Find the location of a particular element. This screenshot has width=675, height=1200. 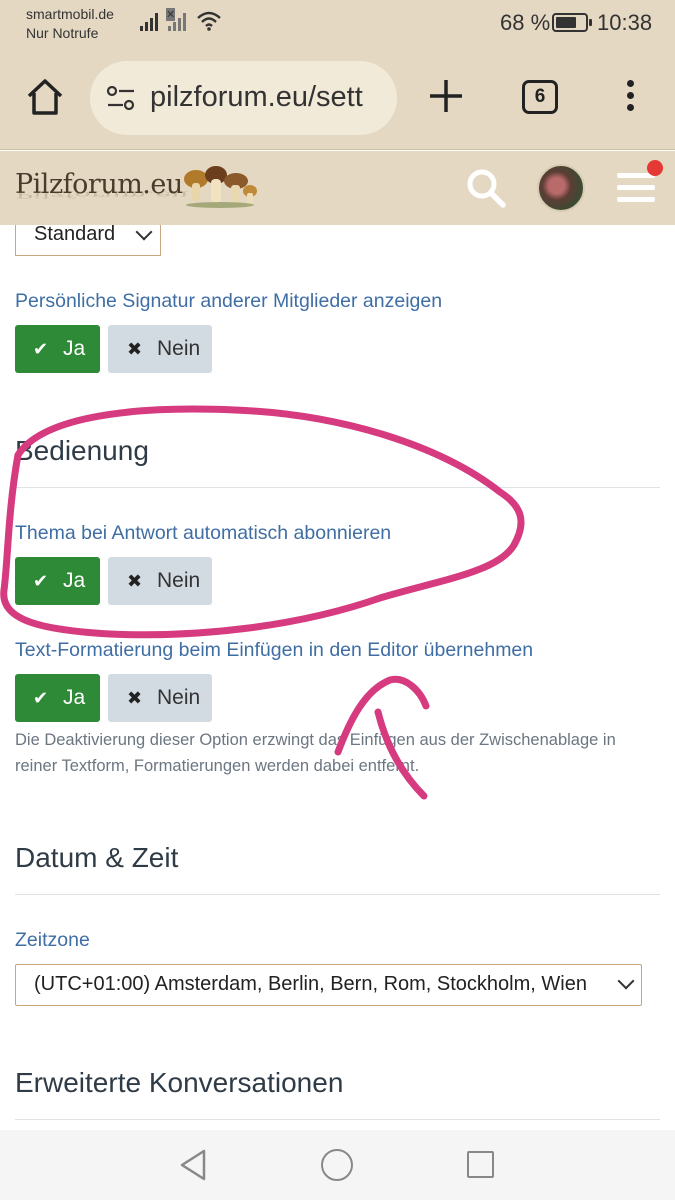

wifi-icon is located at coordinates (209, 21).